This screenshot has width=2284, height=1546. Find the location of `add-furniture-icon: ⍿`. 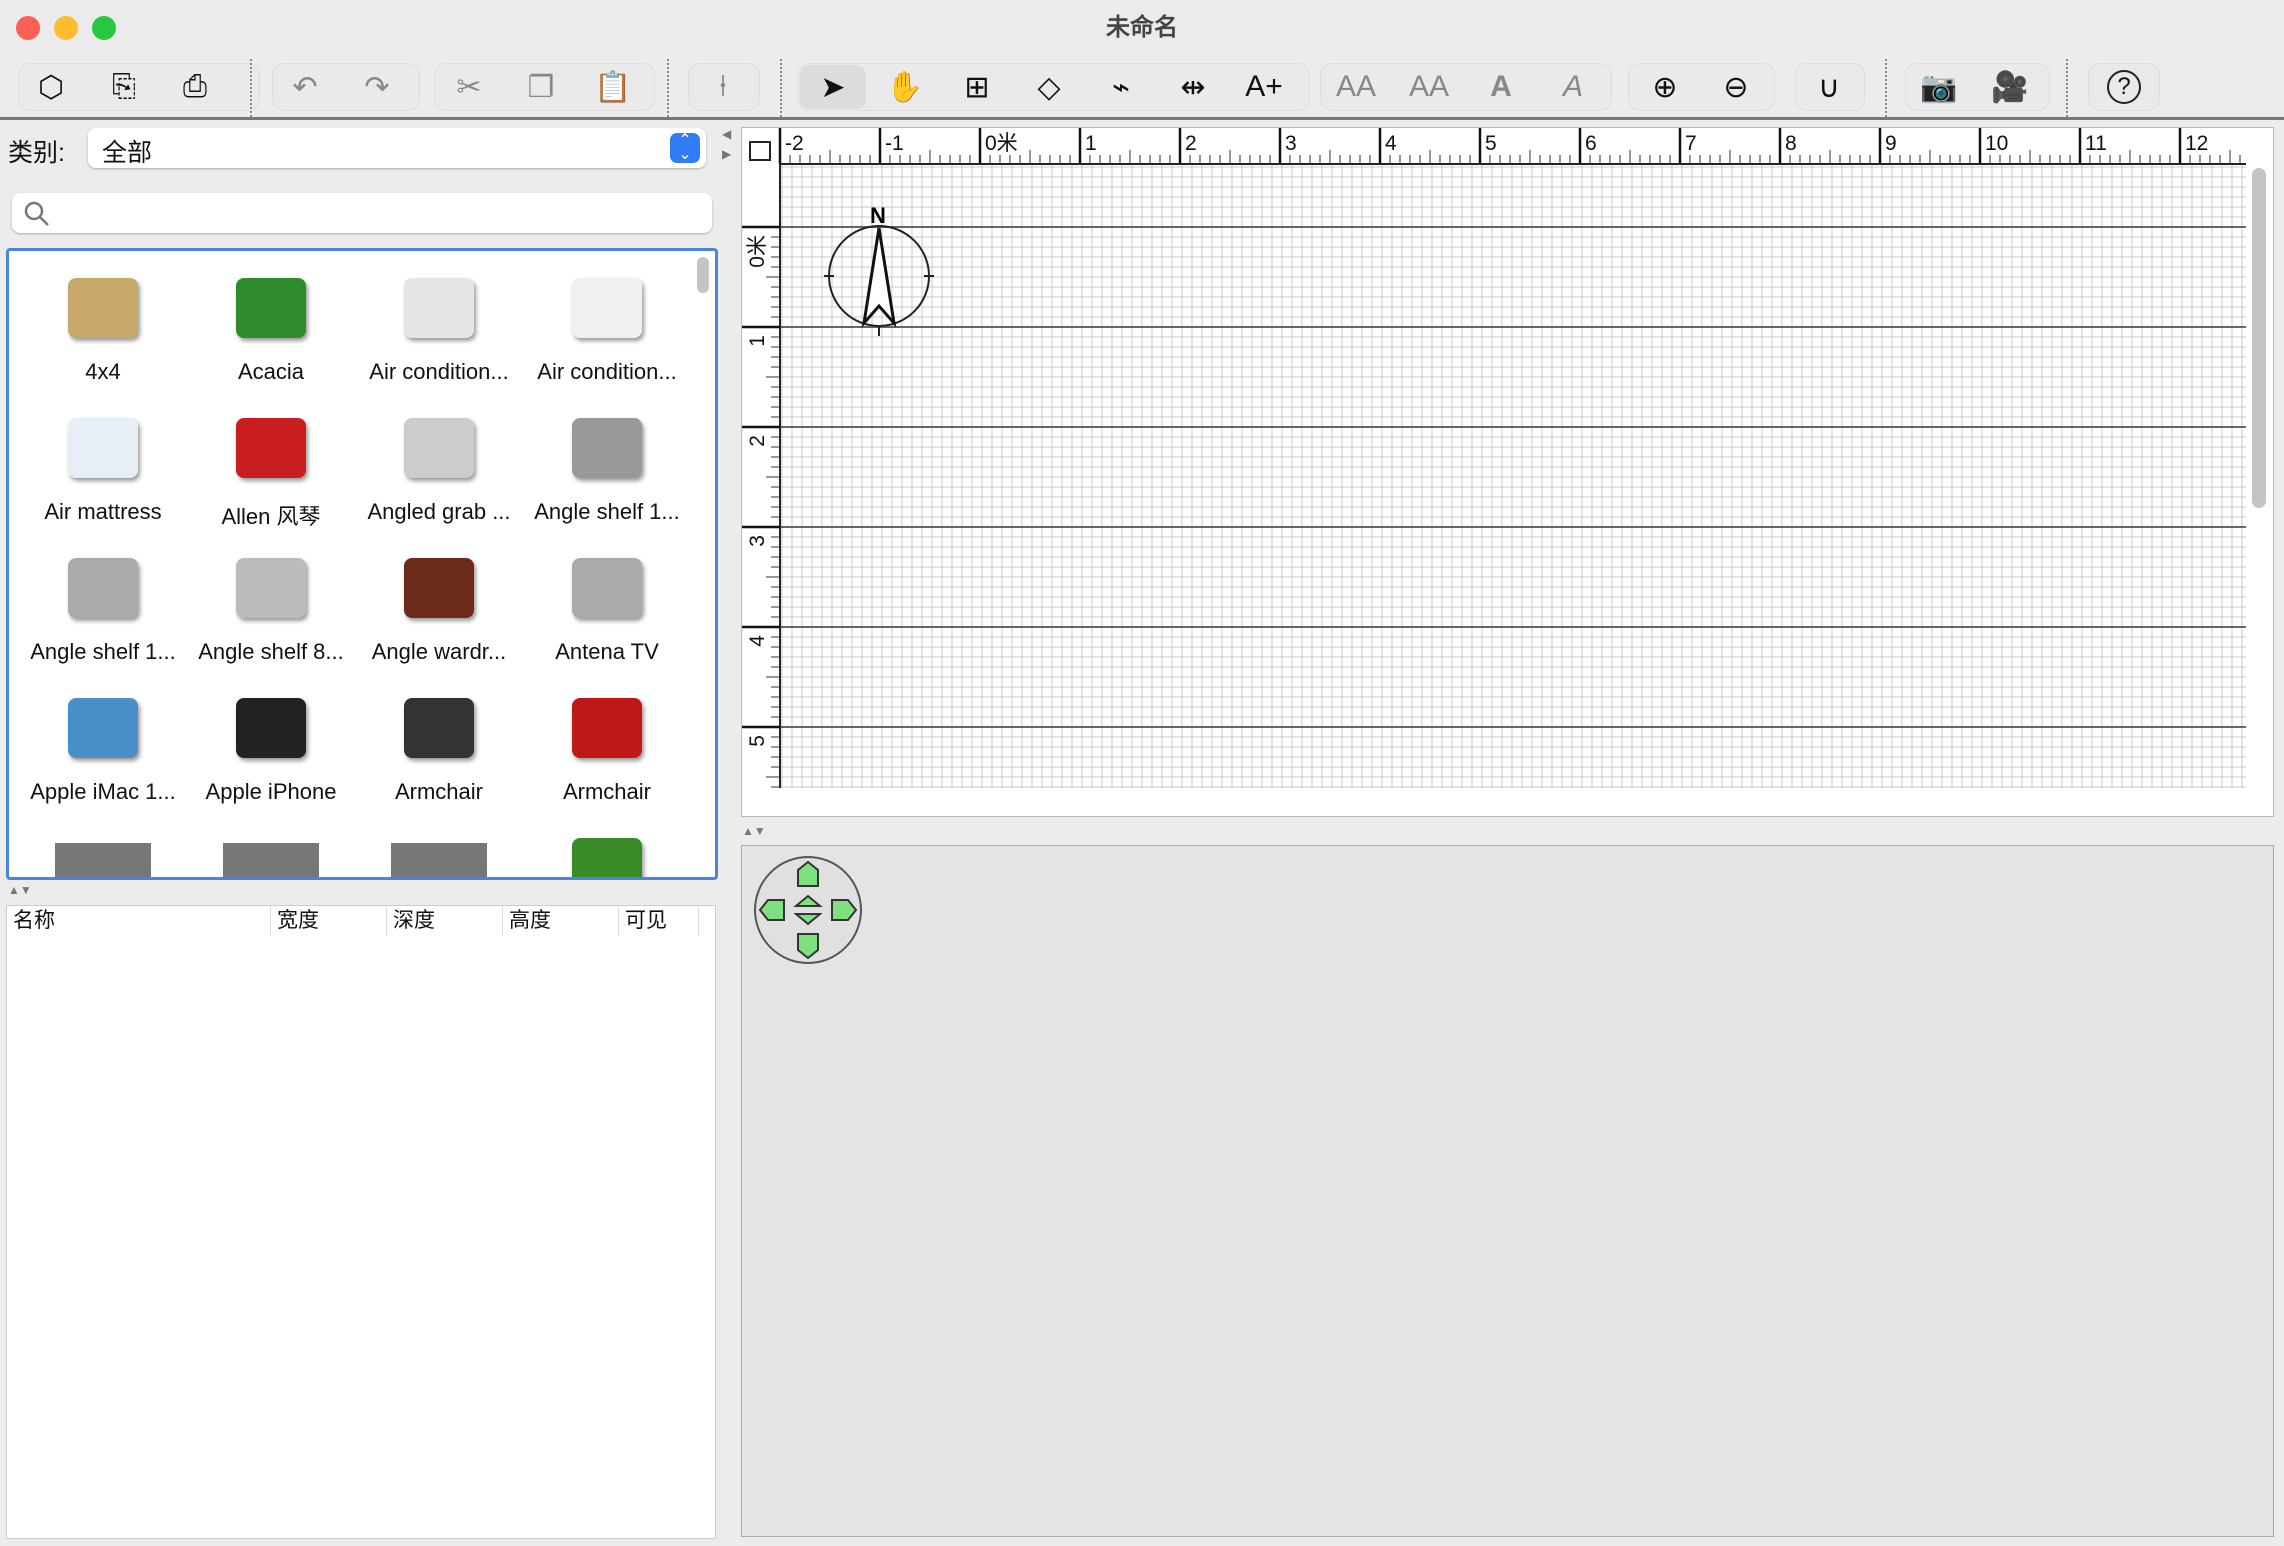

add-furniture-icon: ⍿ is located at coordinates (723, 86).